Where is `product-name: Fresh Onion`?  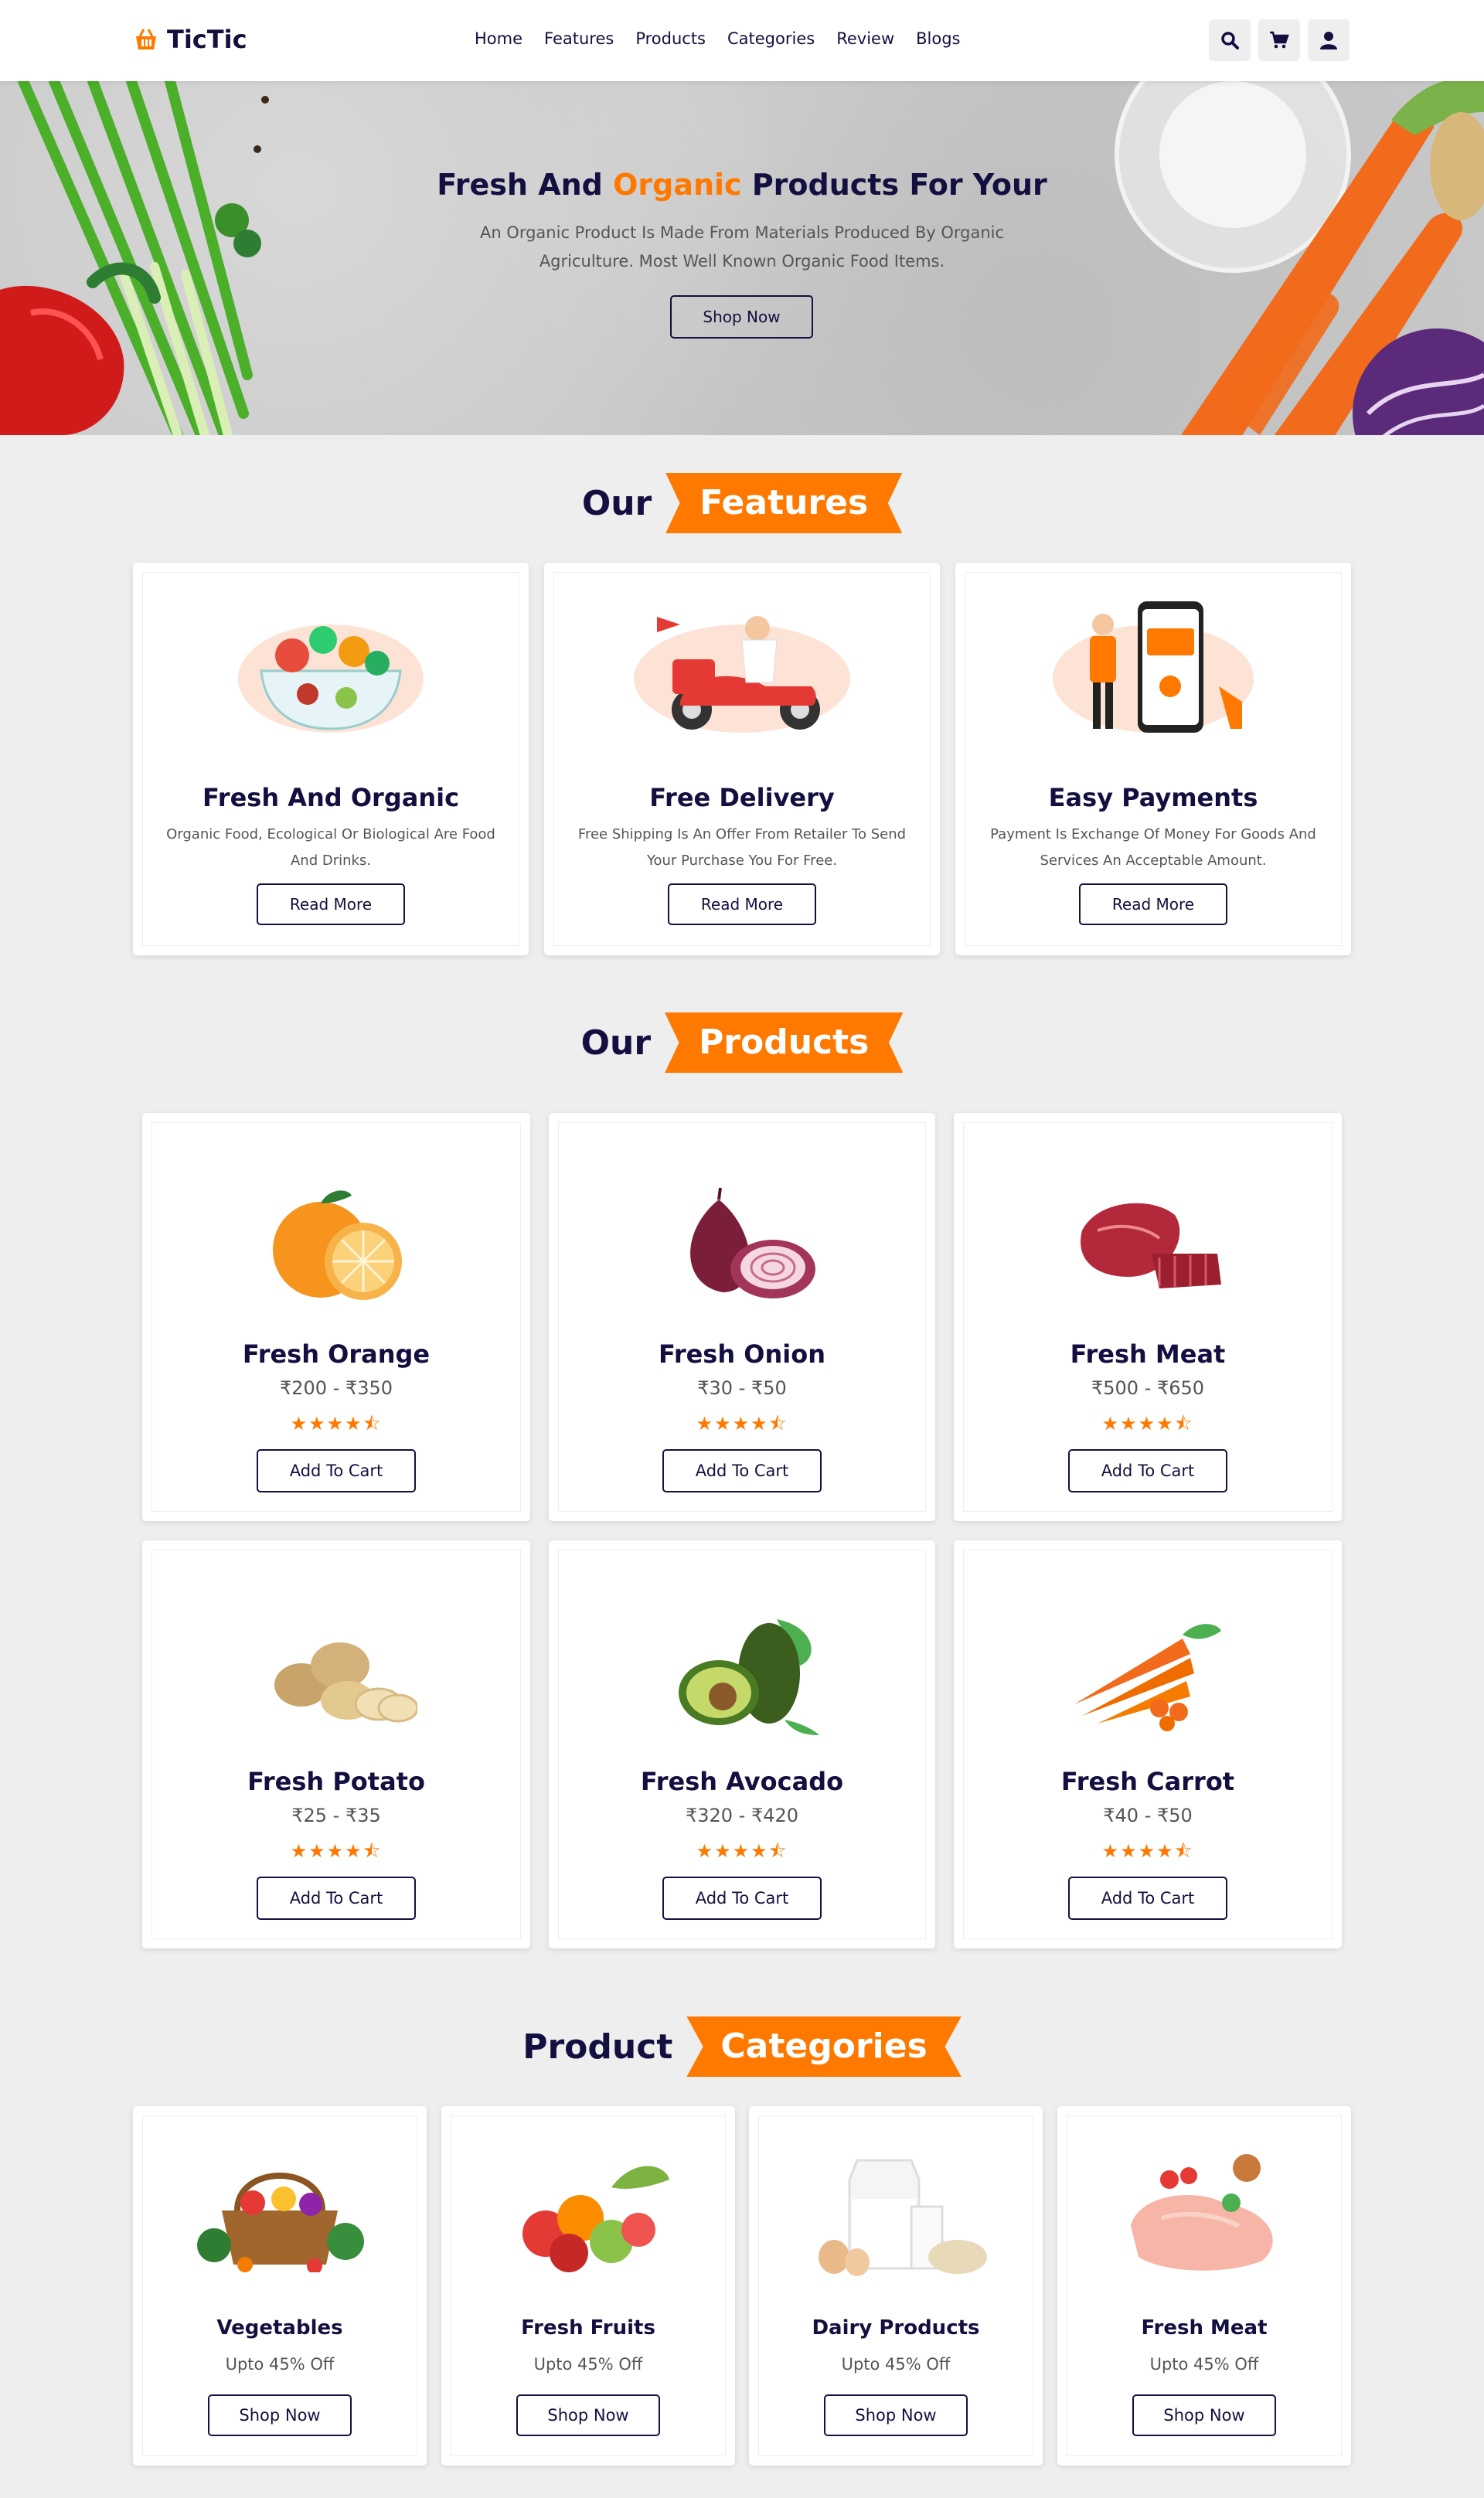
product-name: Fresh Onion is located at coordinates (742, 1354).